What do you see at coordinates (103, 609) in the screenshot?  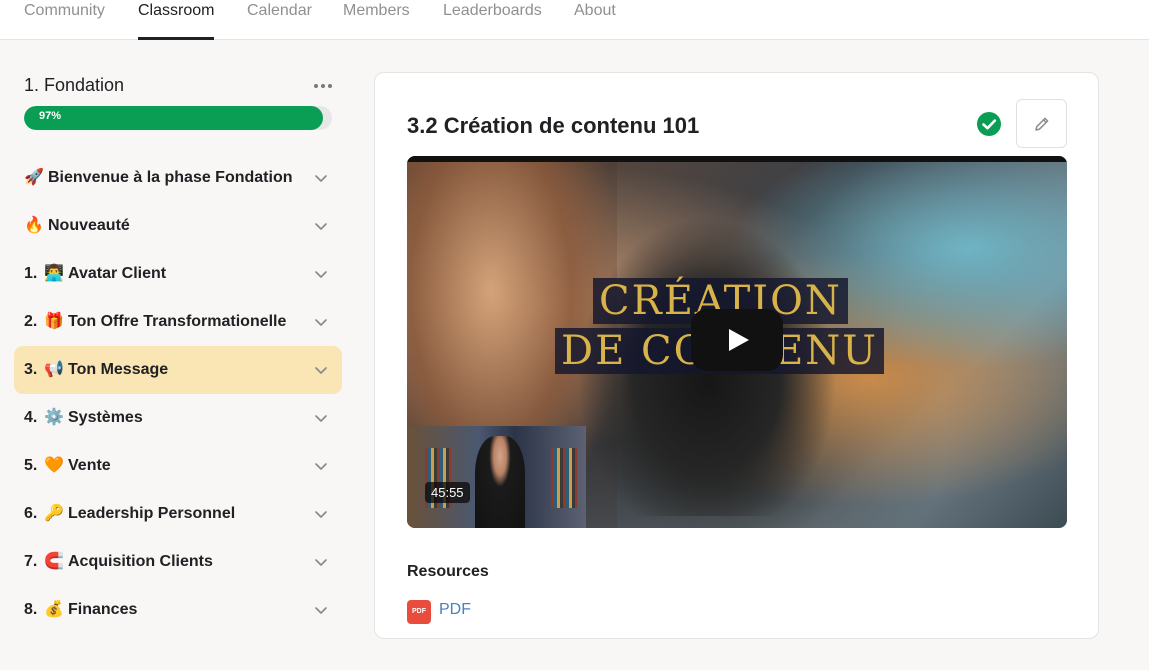 I see `section-label: Finances` at bounding box center [103, 609].